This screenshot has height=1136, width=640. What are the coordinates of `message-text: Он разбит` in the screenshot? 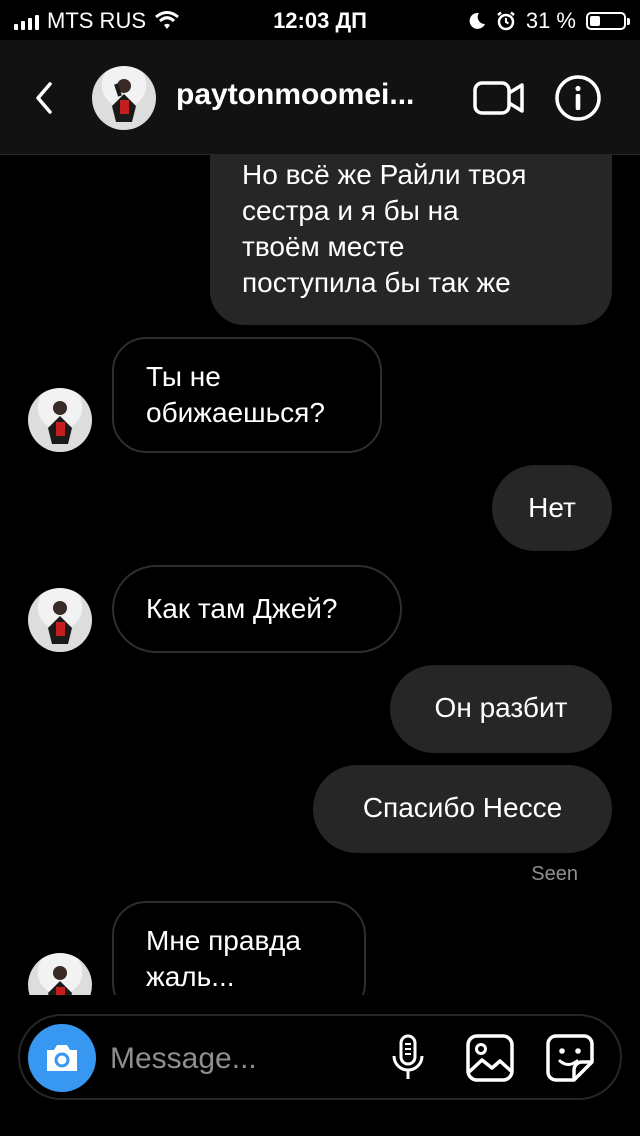 It's located at (501, 707).